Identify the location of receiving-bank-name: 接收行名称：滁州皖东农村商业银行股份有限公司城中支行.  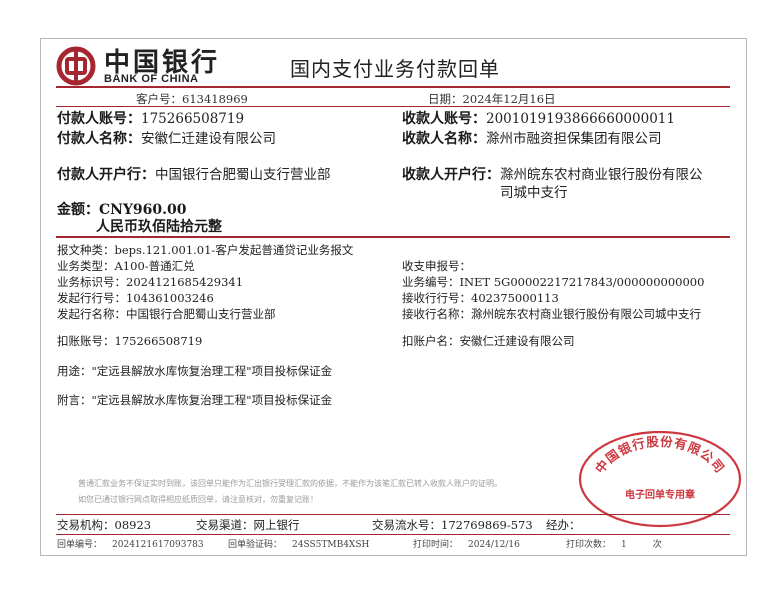
(551, 314).